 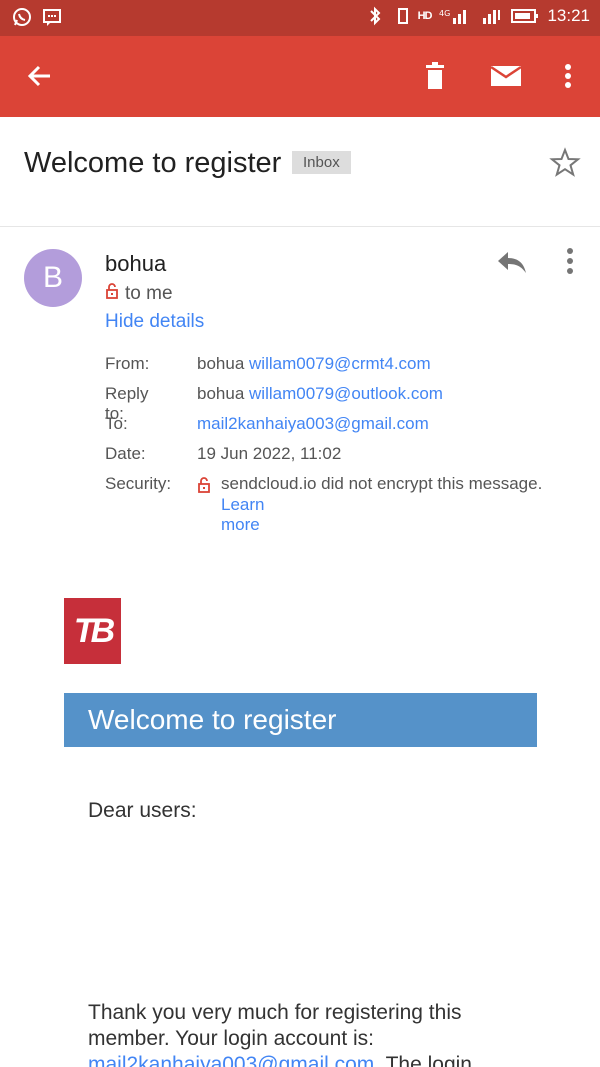 What do you see at coordinates (40, 76) in the screenshot?
I see `back-arrow-icon` at bounding box center [40, 76].